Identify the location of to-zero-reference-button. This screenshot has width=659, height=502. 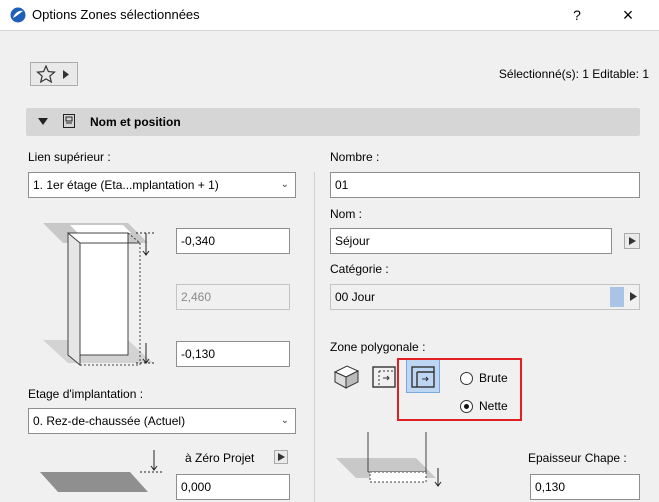
(281, 457).